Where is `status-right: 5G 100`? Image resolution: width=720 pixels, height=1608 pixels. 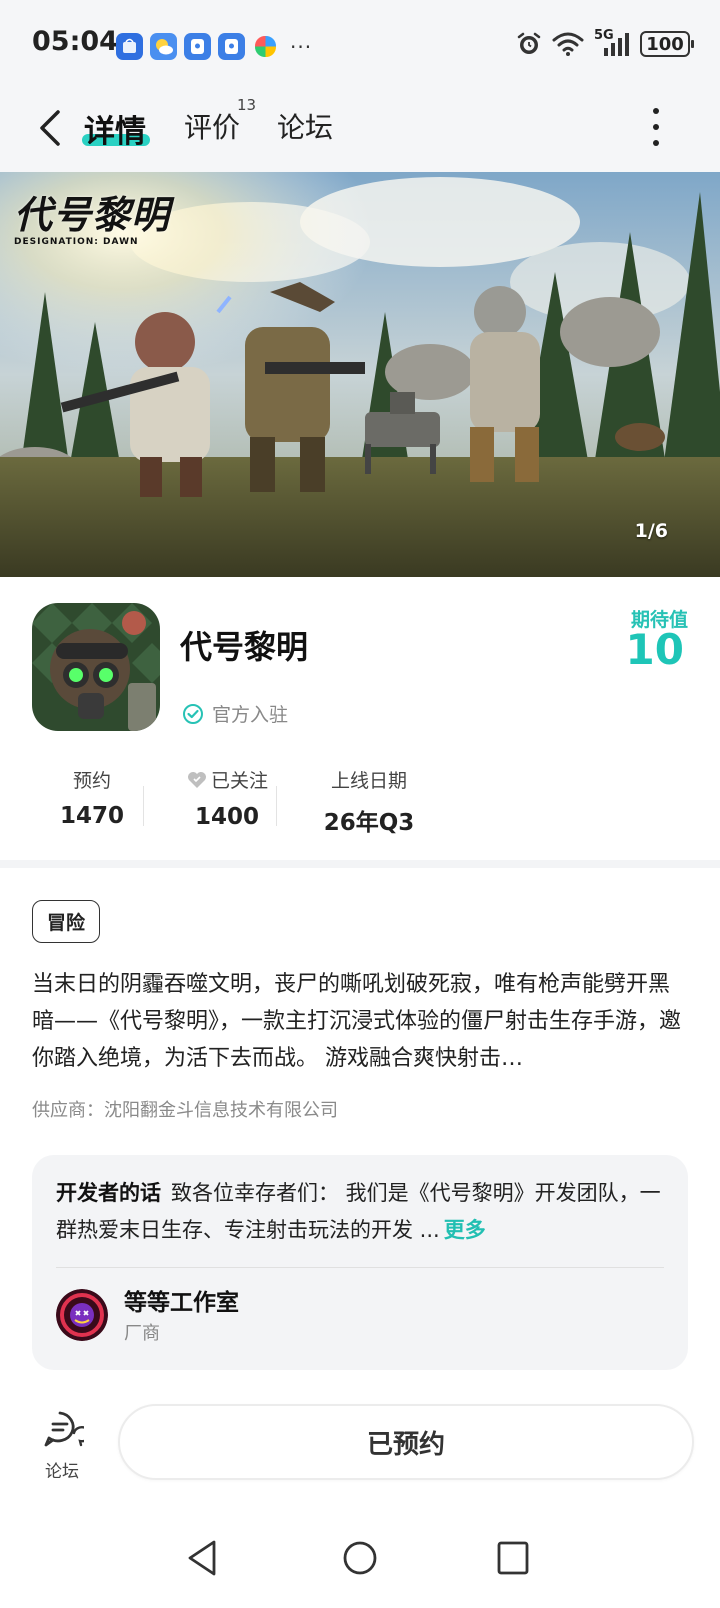 status-right: 5G 100 is located at coordinates (605, 43).